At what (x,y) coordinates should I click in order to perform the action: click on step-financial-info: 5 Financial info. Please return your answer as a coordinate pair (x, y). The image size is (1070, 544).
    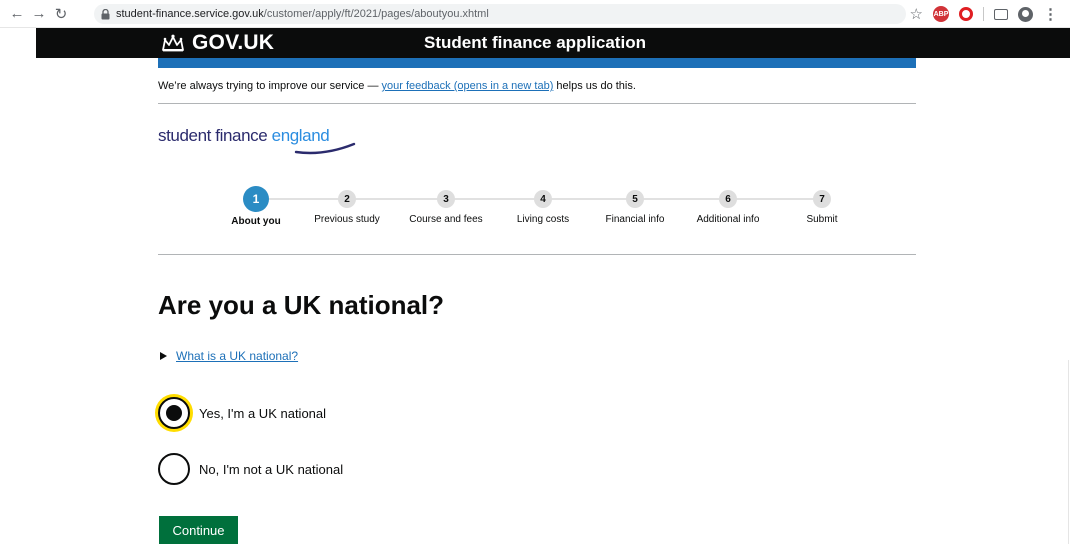
    Looking at the image, I should click on (635, 205).